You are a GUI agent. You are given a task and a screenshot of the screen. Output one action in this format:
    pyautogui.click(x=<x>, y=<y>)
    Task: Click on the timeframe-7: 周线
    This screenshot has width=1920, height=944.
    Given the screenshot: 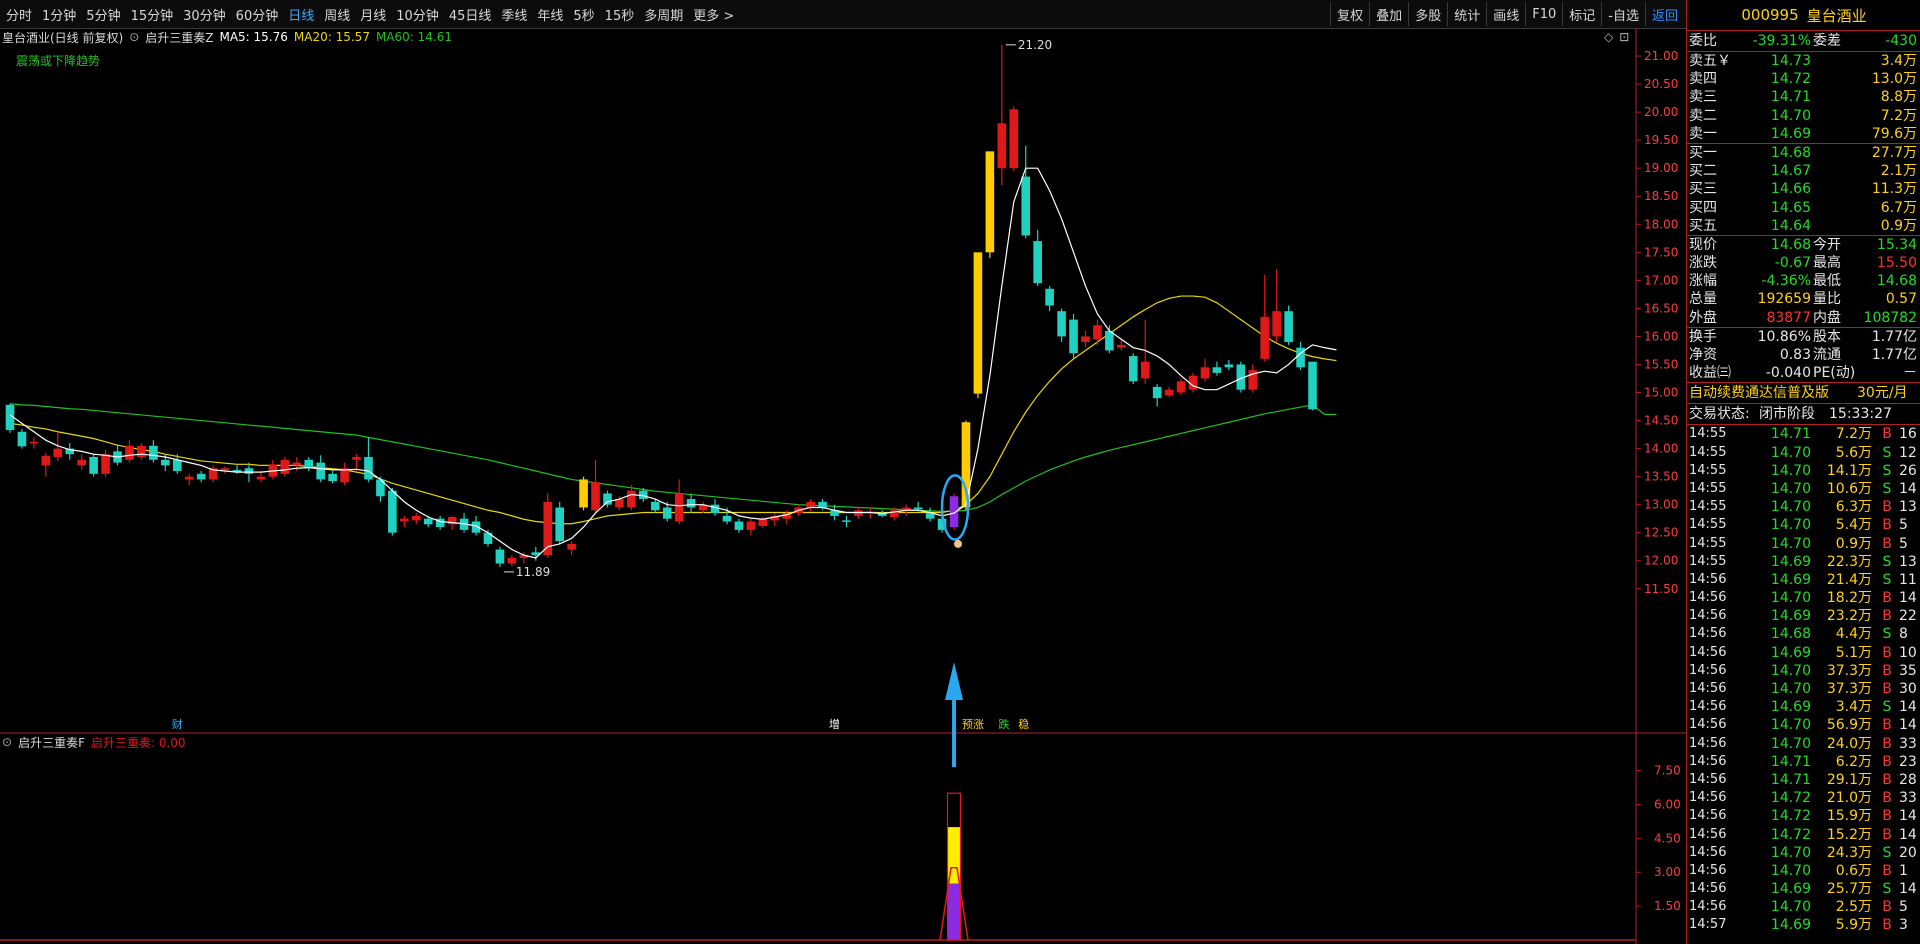 What is the action you would take?
    pyautogui.click(x=337, y=14)
    